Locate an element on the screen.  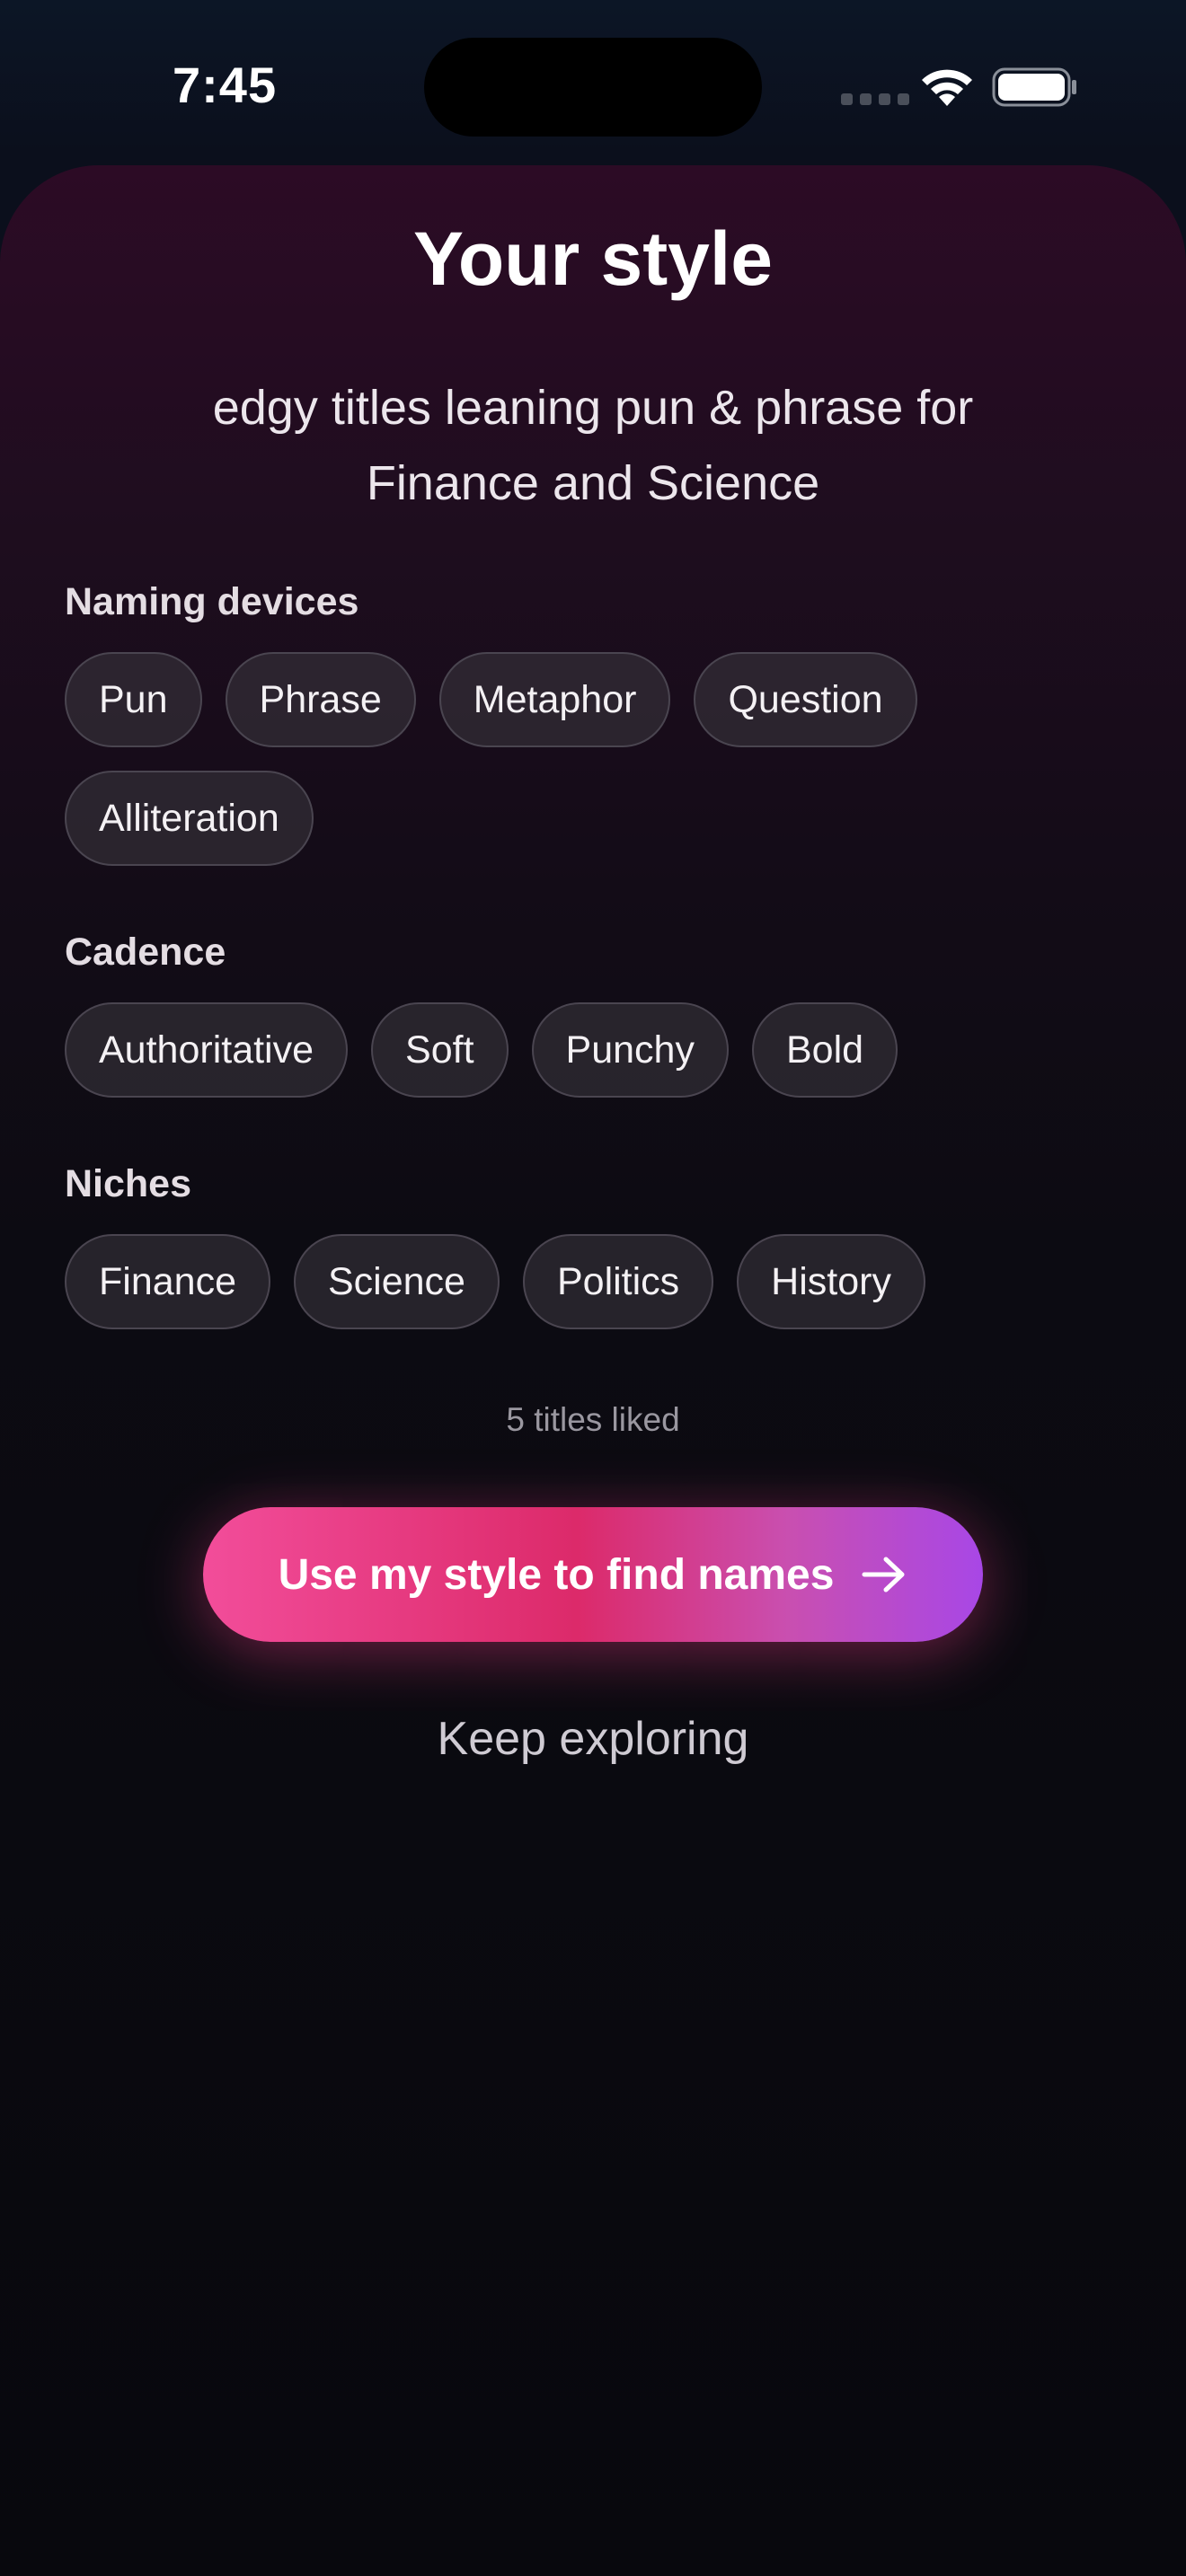
chip-phrase: Phrase is located at coordinates (320, 699).